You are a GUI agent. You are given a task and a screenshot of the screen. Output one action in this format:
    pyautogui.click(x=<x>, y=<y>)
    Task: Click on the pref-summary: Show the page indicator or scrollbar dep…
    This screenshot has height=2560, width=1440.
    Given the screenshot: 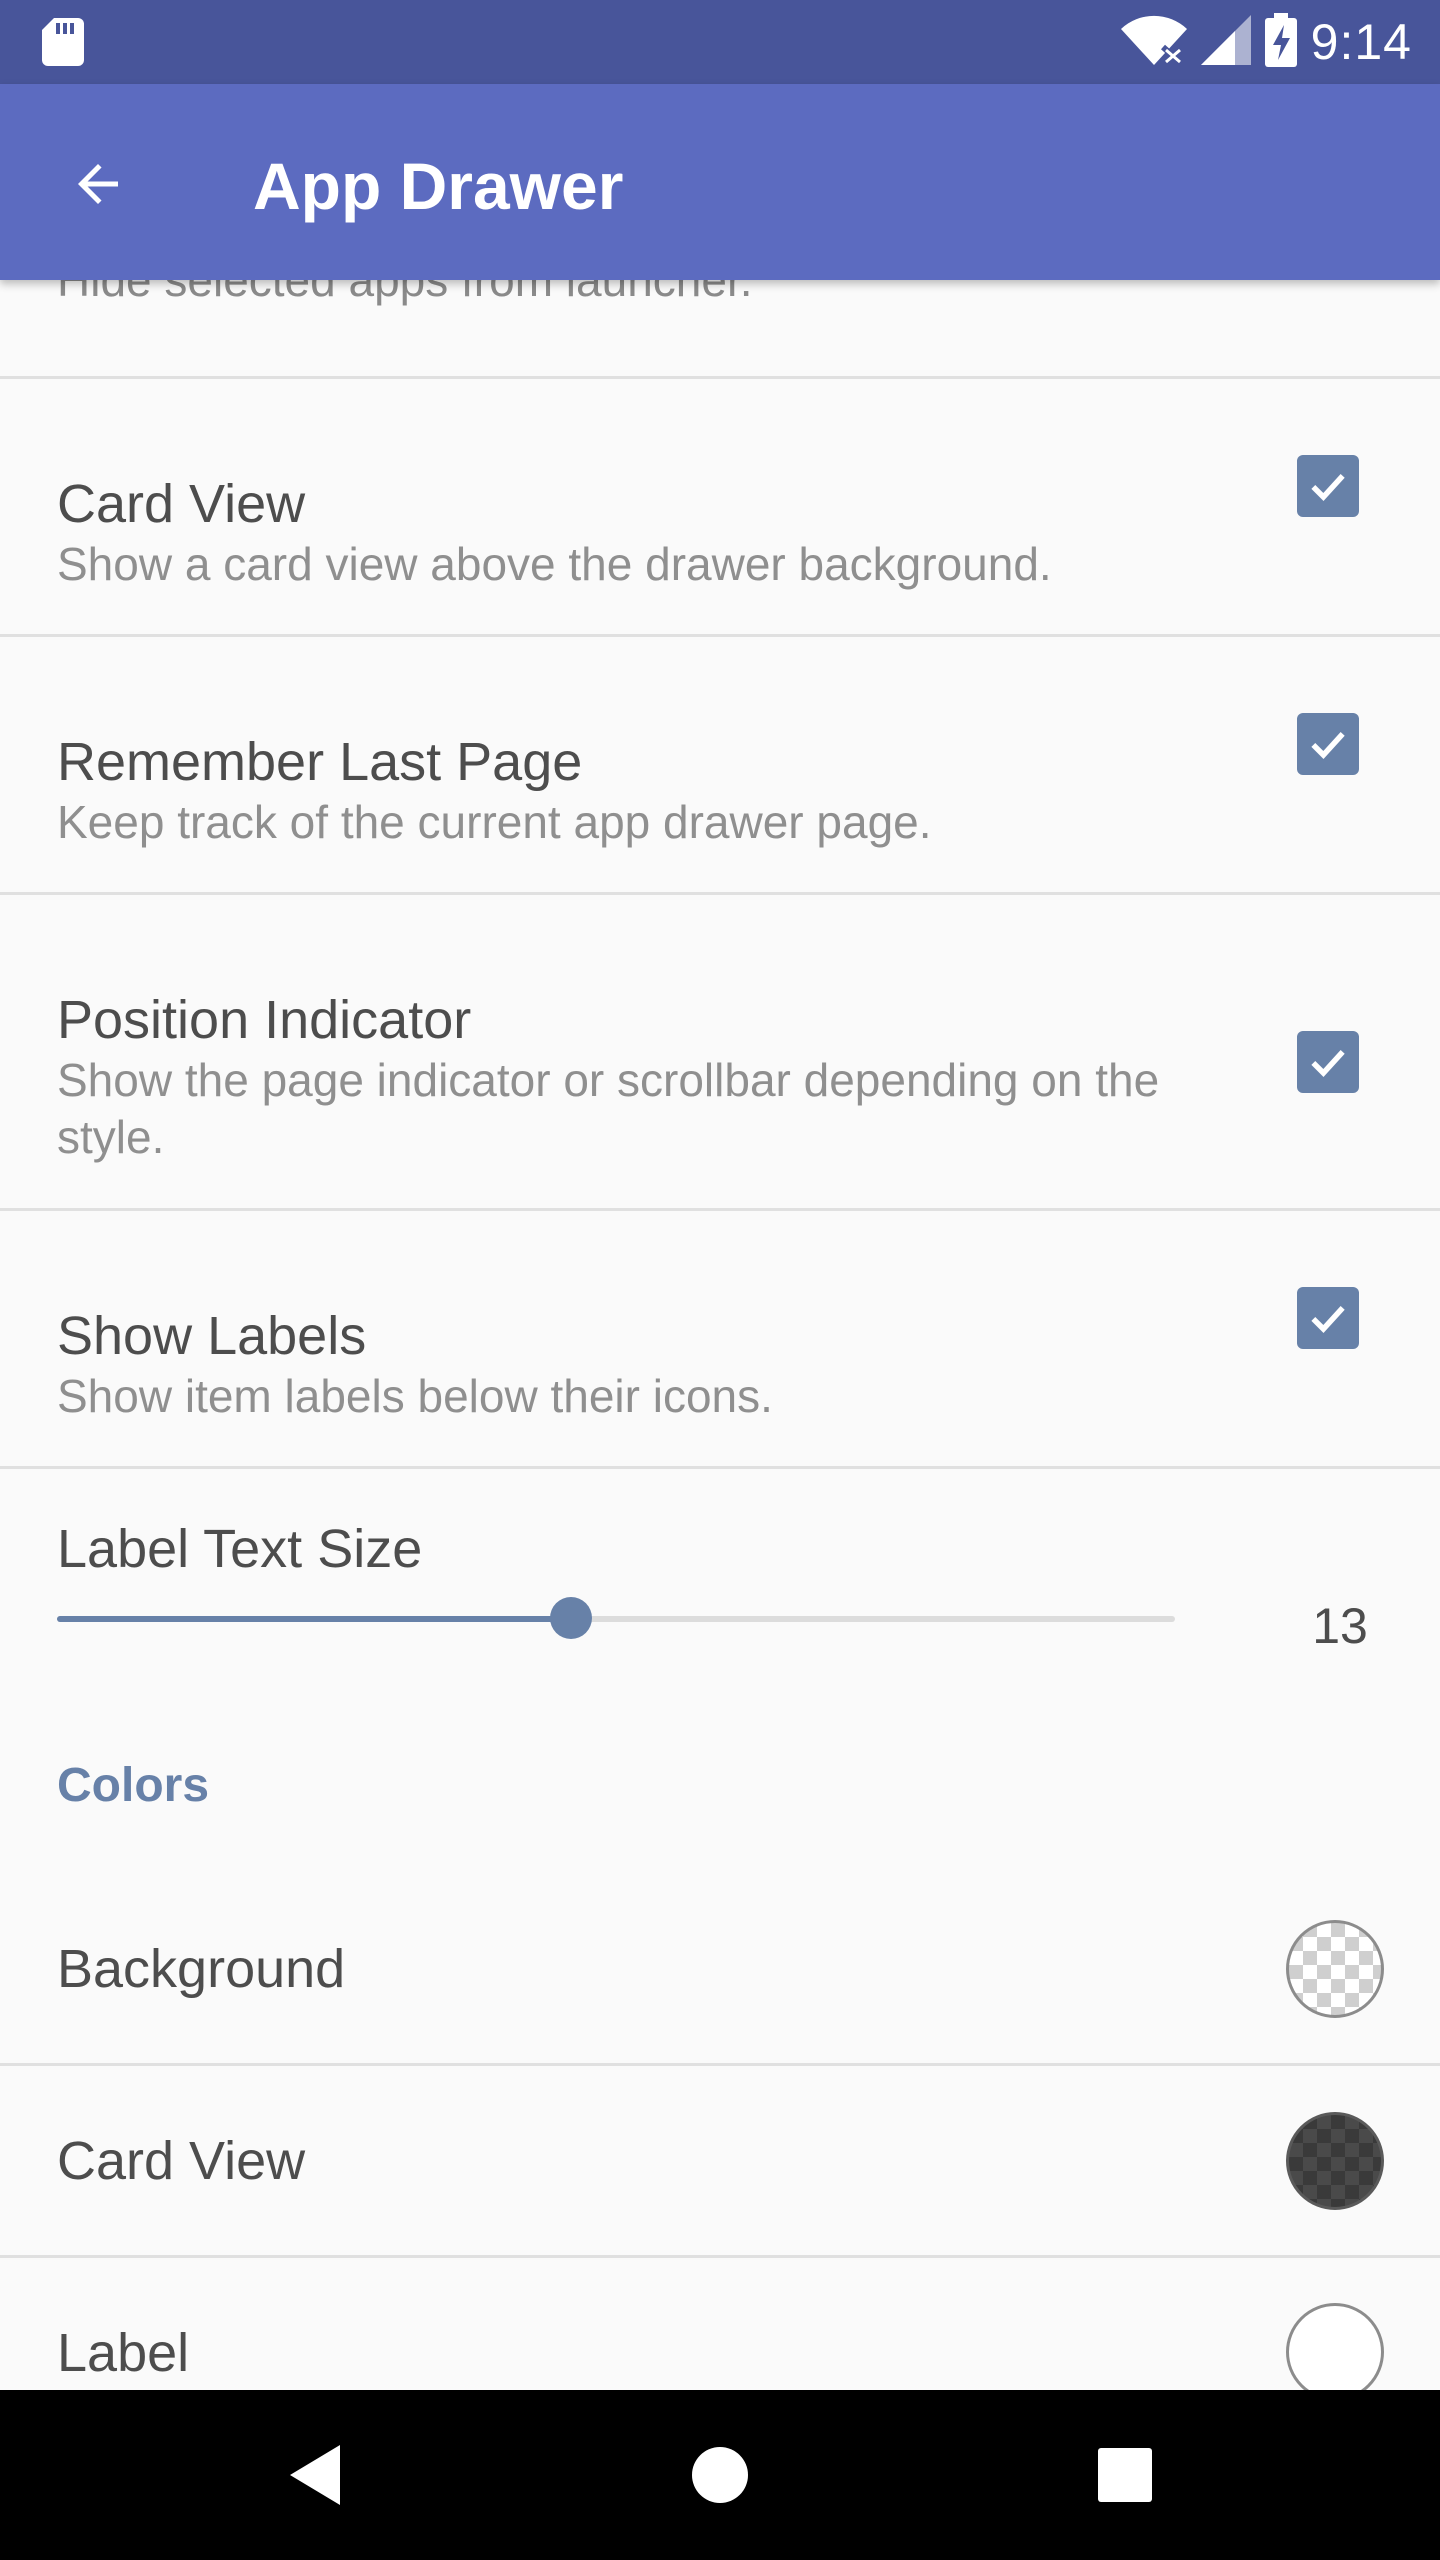 What is the action you would take?
    pyautogui.click(x=608, y=1108)
    